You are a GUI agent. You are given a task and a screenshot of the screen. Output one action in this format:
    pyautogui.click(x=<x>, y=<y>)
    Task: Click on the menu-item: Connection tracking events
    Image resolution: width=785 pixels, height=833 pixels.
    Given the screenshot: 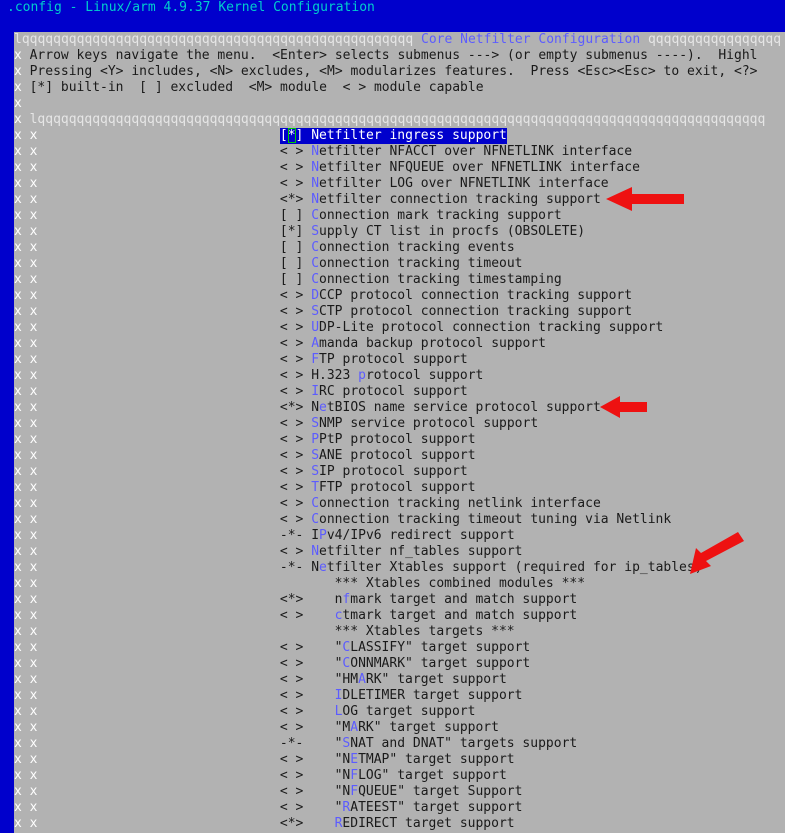 What is the action you would take?
    pyautogui.click(x=413, y=248)
    